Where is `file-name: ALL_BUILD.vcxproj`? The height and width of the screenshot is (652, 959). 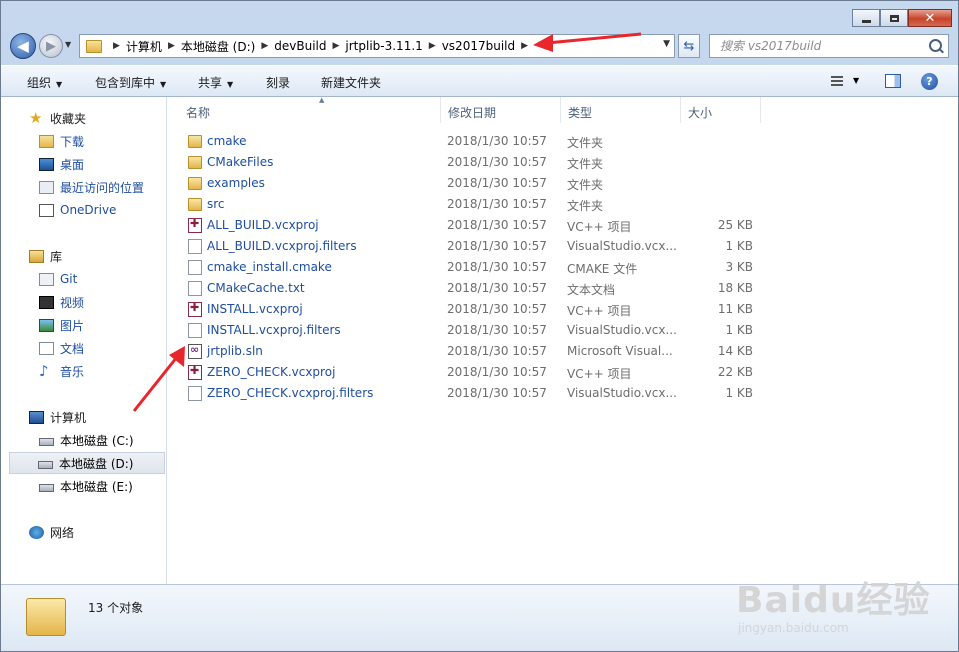
file-name: ALL_BUILD.vcxproj is located at coordinates (263, 225).